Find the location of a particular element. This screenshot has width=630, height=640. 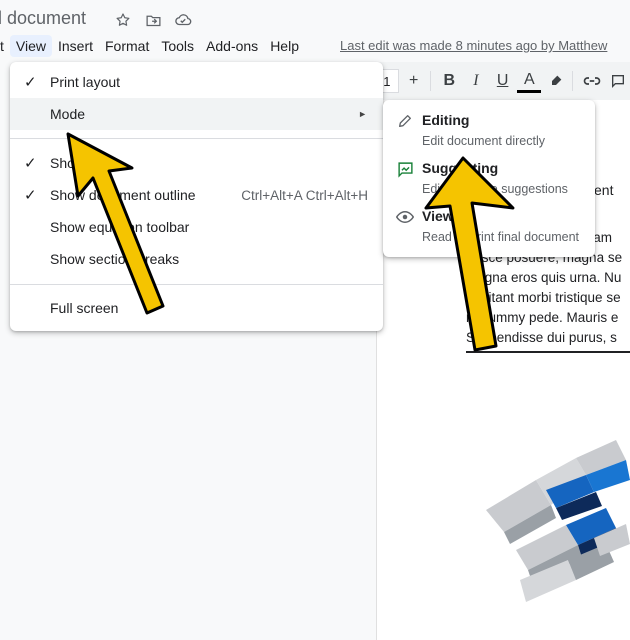

keyboard-shortcut: Ctrl+Alt+A Ctrl+Alt+H is located at coordinates (304, 195).